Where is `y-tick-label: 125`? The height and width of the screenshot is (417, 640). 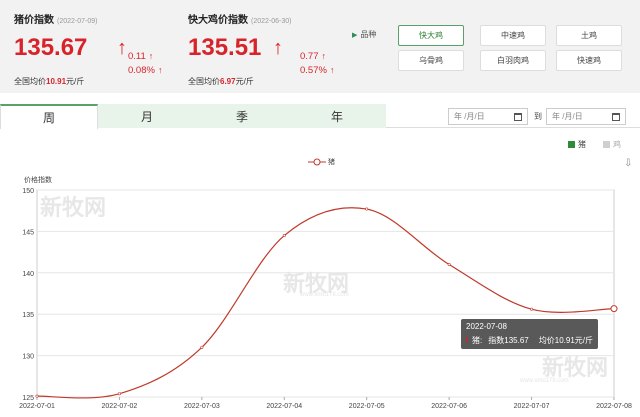
y-tick-label: 125 is located at coordinates (28, 398).